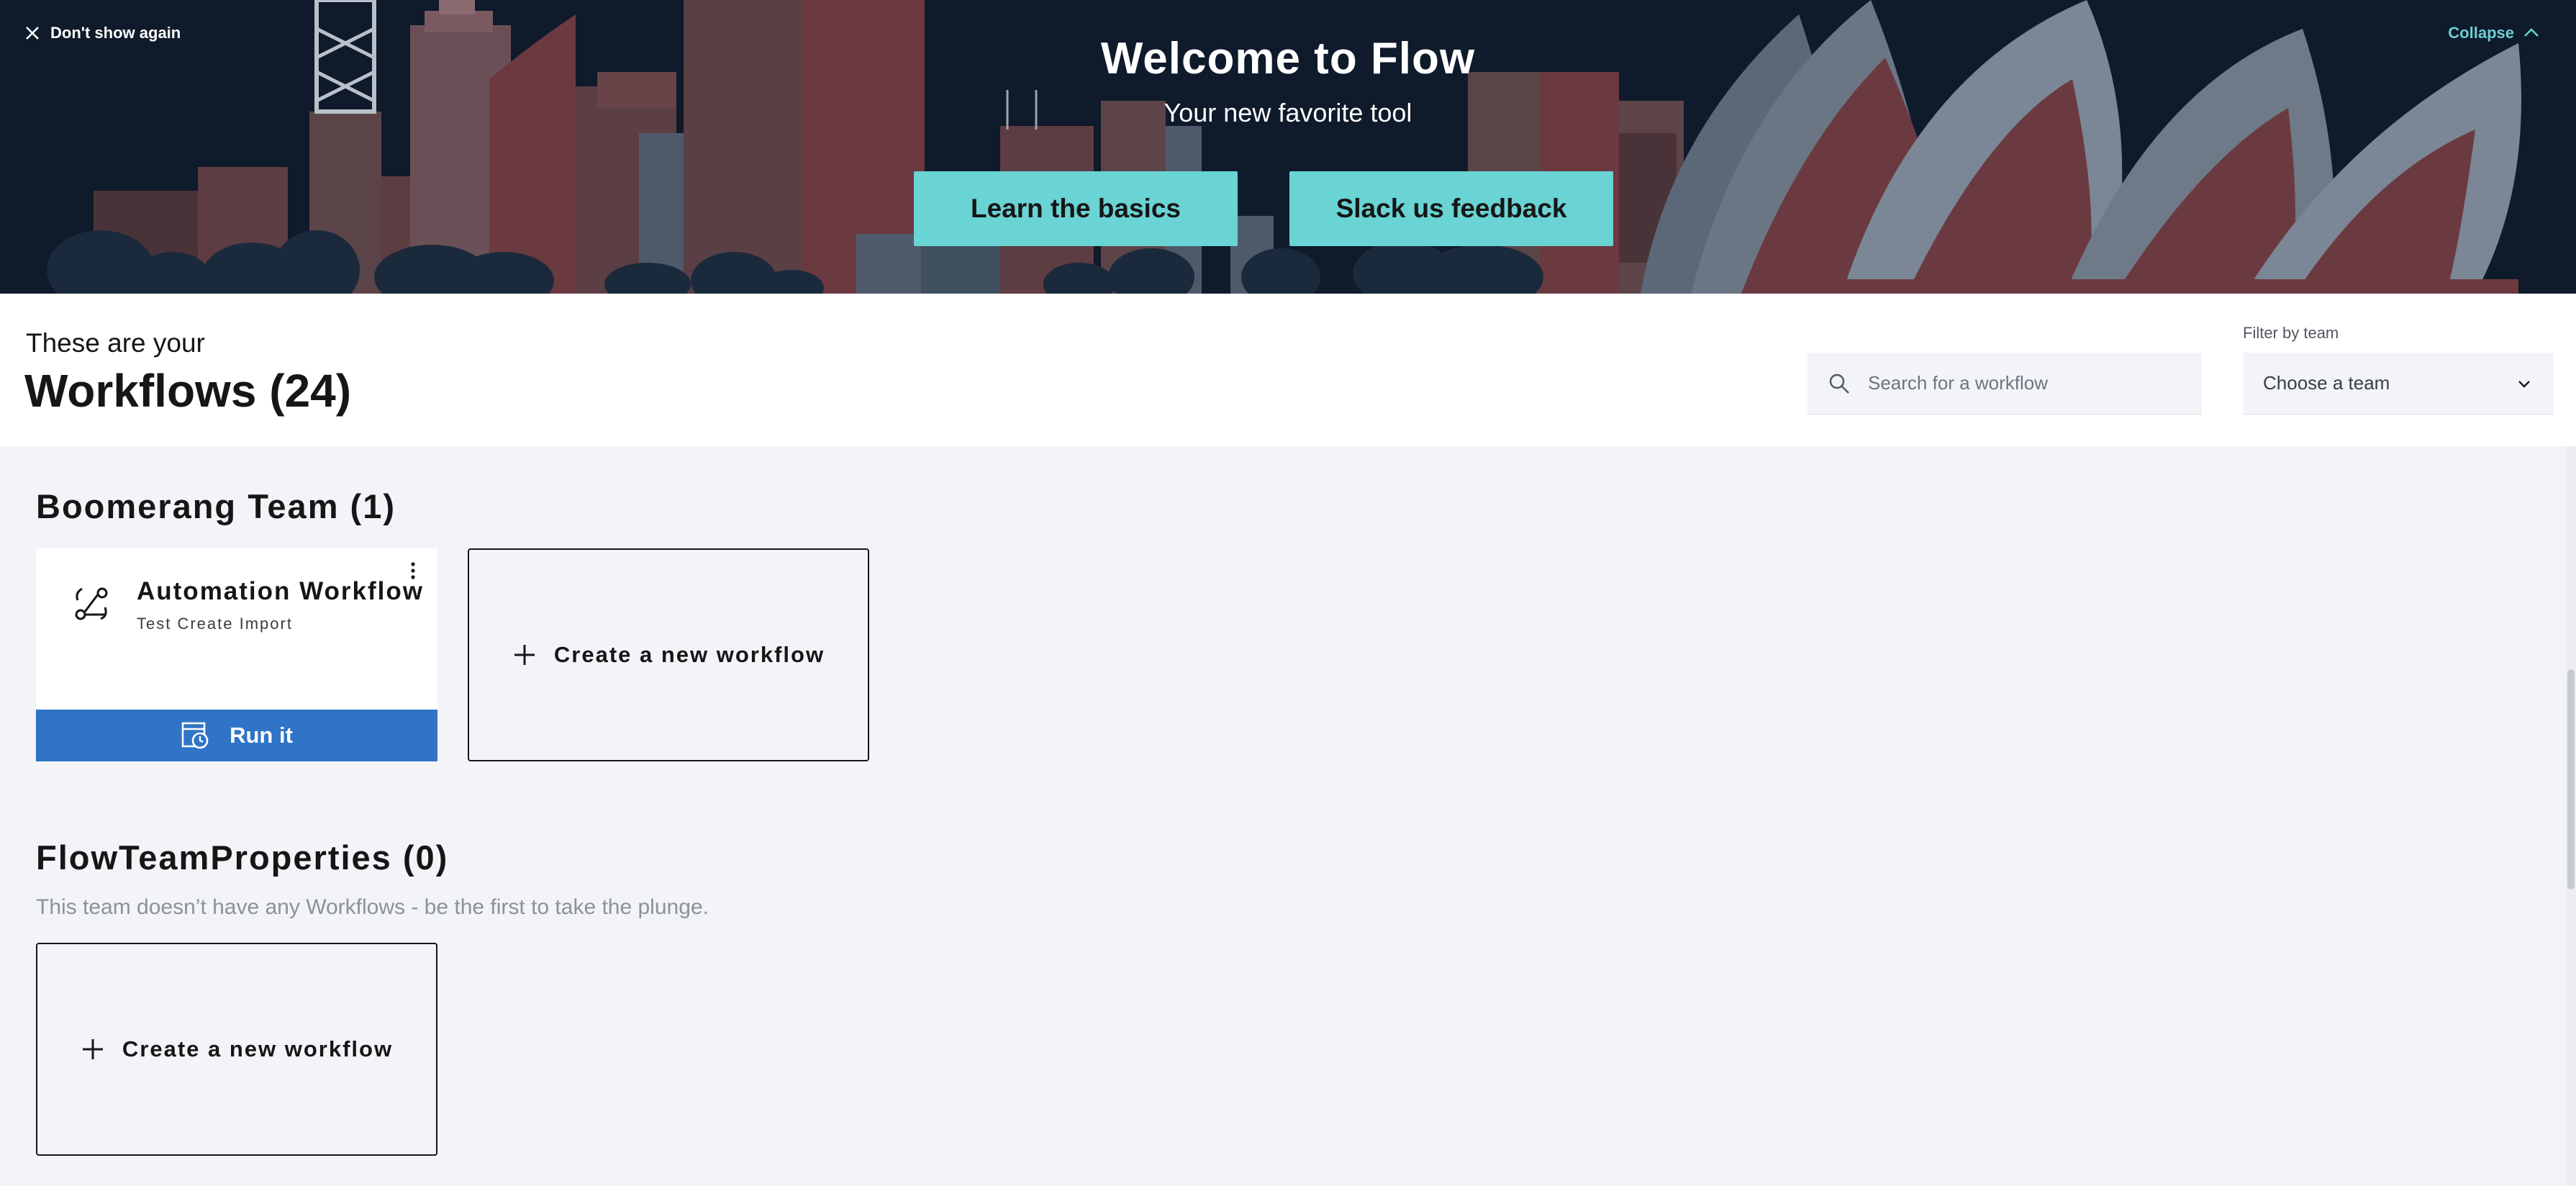  Describe the element at coordinates (280, 591) in the screenshot. I see `workflow-name: Automation Workflow` at that location.